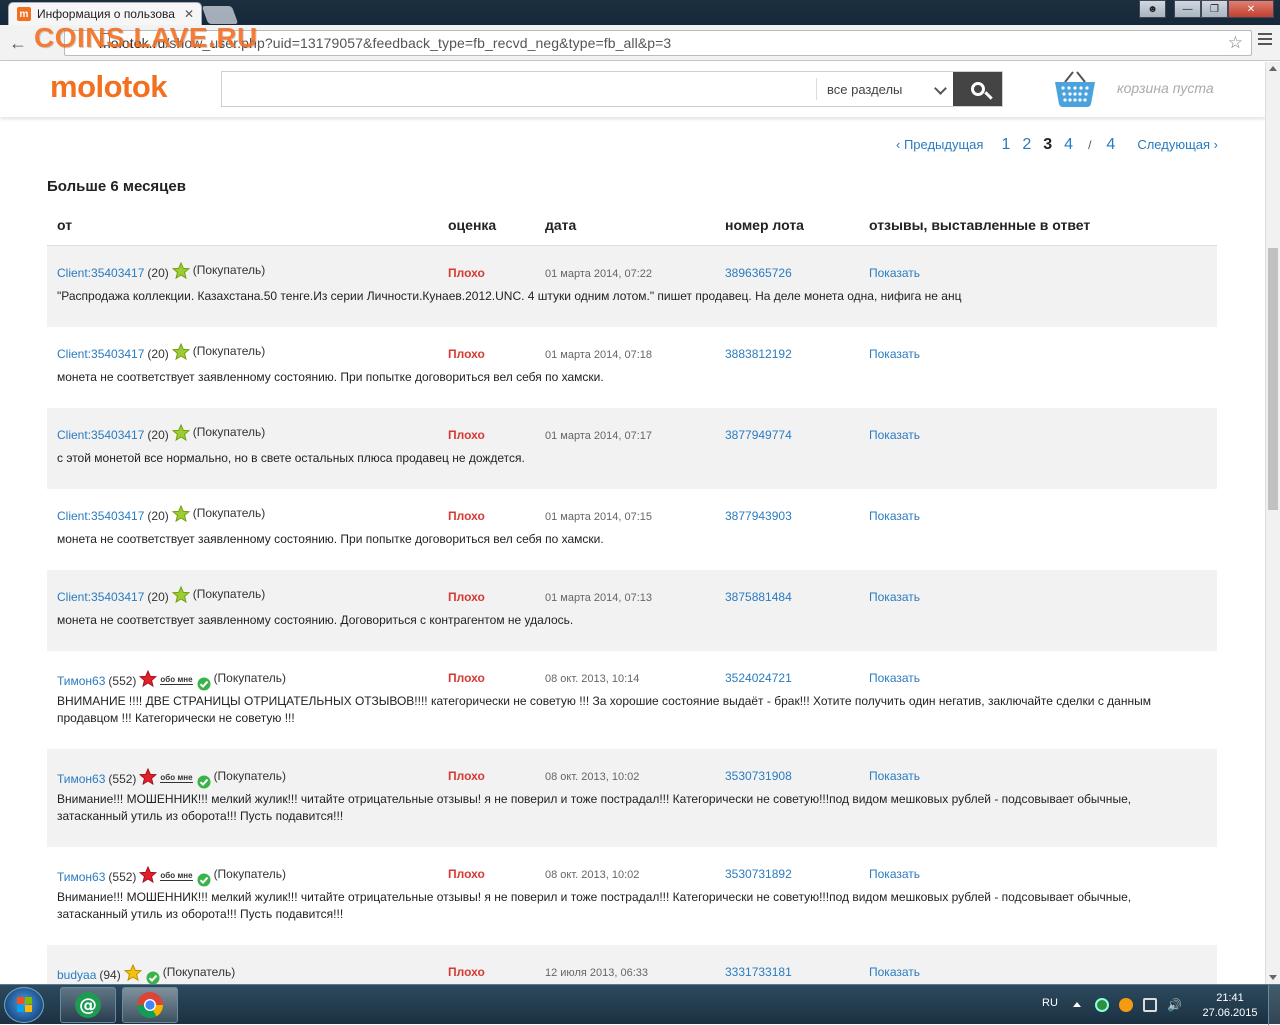  I want to click on restore-button: ❐, so click(1214, 9).